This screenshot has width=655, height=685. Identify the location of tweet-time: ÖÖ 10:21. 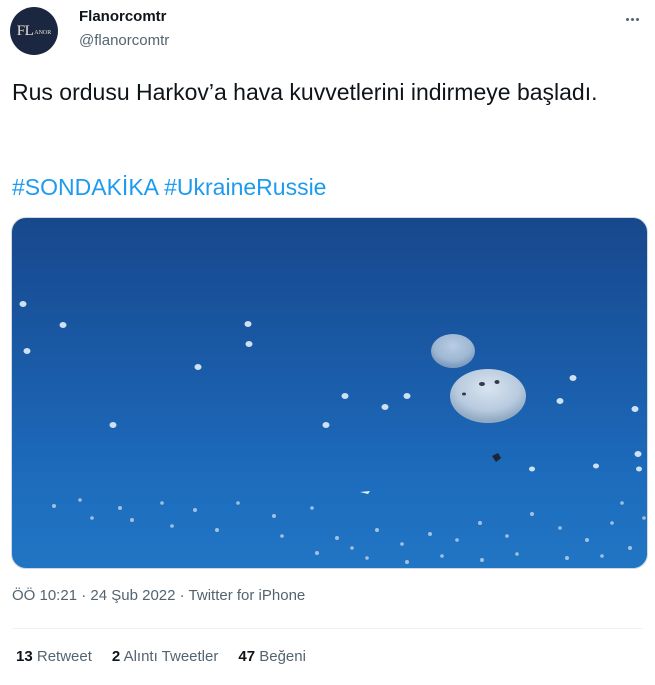
(44, 595).